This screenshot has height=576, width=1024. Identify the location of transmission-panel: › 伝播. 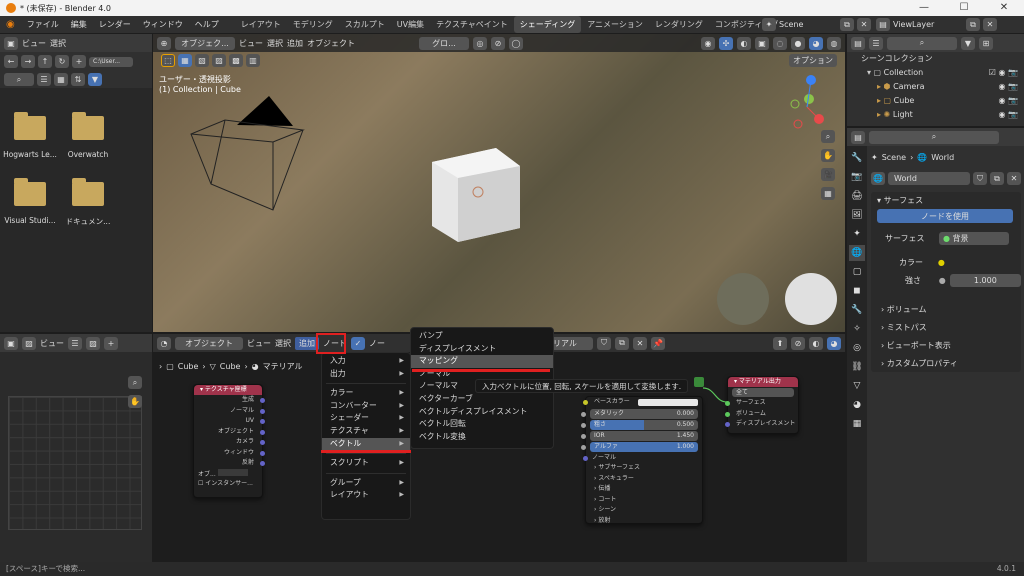
(644, 489).